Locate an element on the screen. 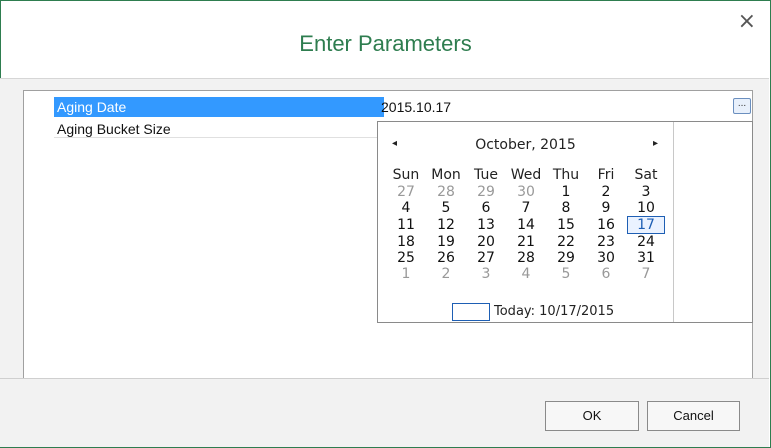  calendar-day: 18 is located at coordinates (406, 242).